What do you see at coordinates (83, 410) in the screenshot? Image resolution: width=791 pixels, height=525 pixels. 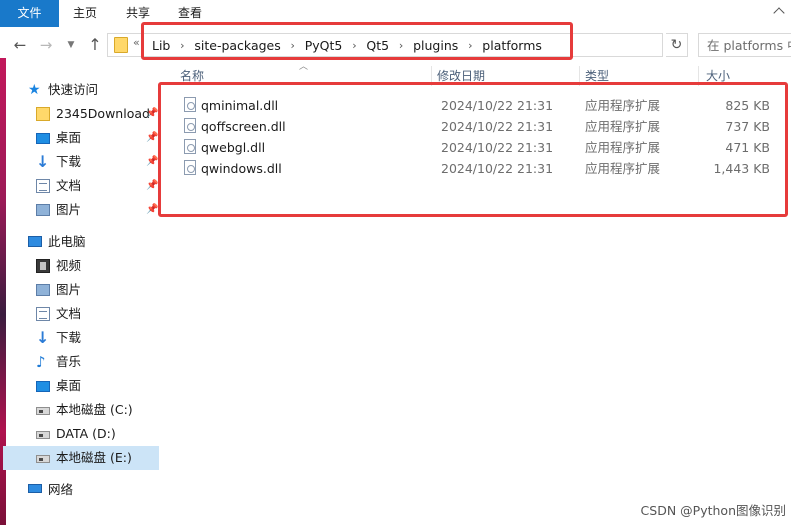 I see `nav-item-drive-c: 本地磁盘 (C:)` at bounding box center [83, 410].